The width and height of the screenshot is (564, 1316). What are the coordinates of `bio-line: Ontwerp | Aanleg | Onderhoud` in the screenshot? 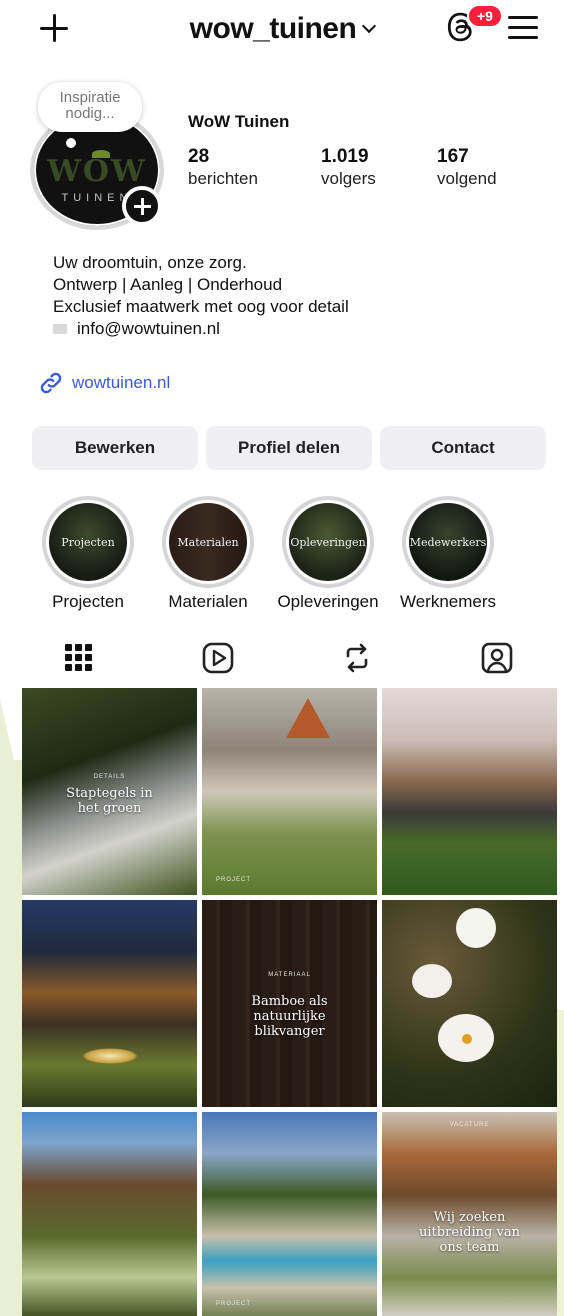 It's located at (168, 284).